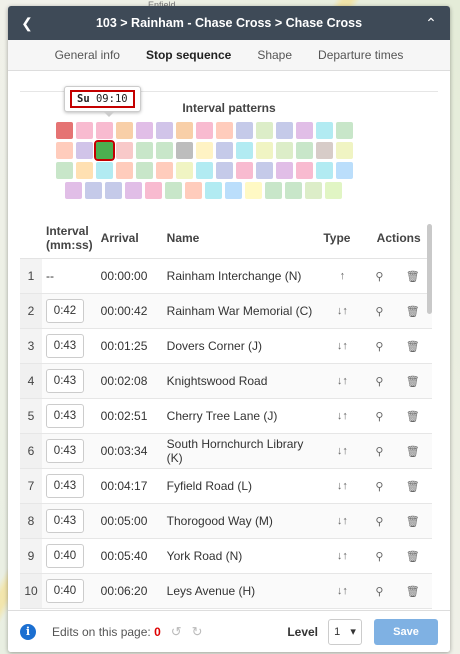  What do you see at coordinates (176, 632) in the screenshot?
I see `undo-icon: ↺` at bounding box center [176, 632].